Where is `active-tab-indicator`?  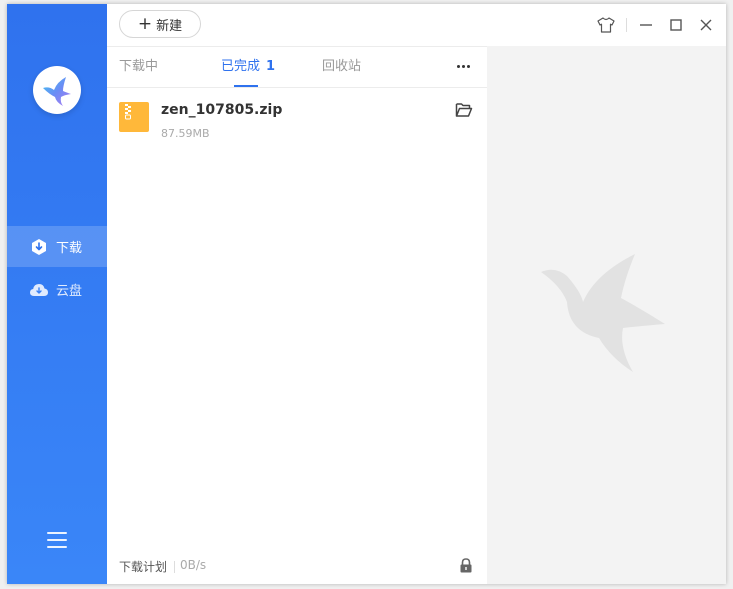 active-tab-indicator is located at coordinates (246, 86).